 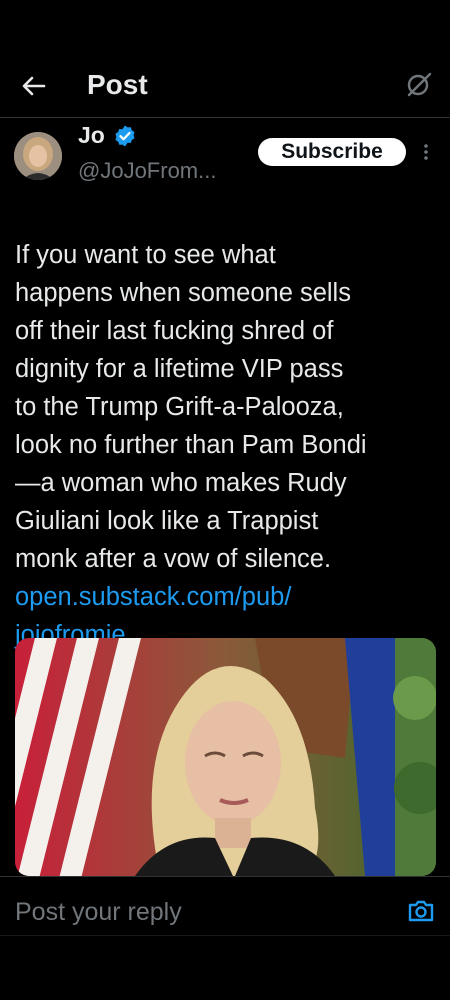 I want to click on reply-divider, so click(x=225, y=876).